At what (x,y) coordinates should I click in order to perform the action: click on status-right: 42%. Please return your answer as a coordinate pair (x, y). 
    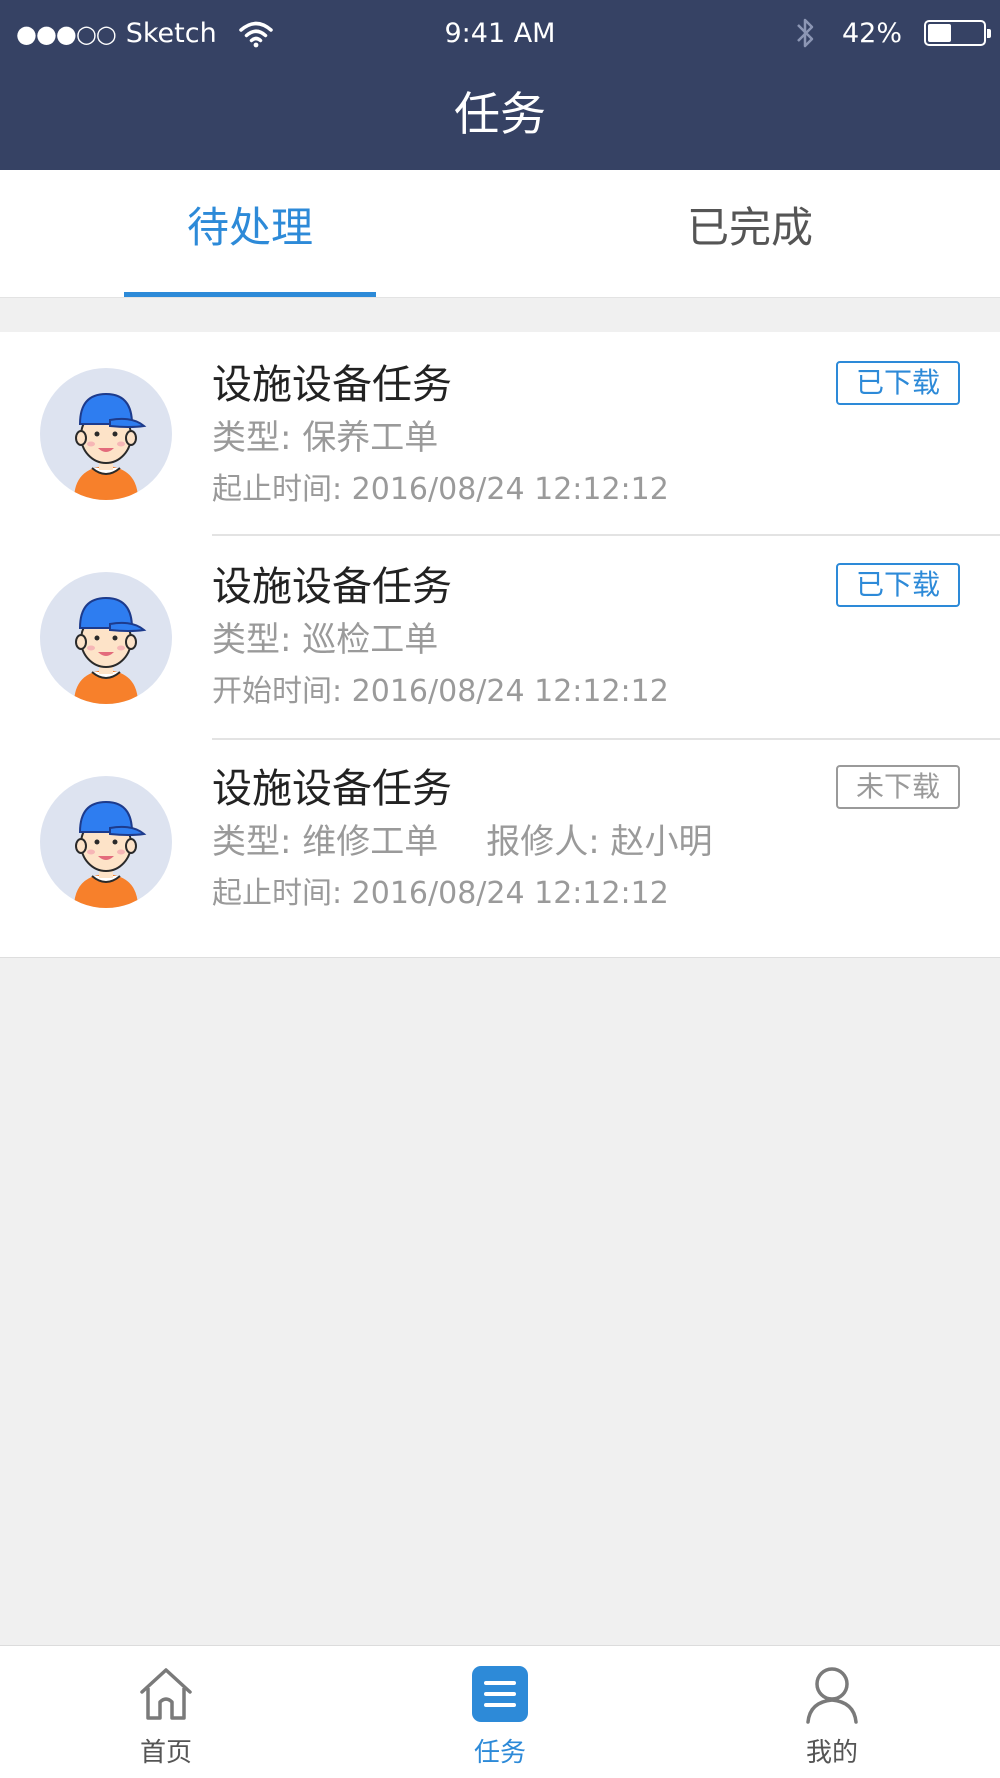
    Looking at the image, I should click on (892, 33).